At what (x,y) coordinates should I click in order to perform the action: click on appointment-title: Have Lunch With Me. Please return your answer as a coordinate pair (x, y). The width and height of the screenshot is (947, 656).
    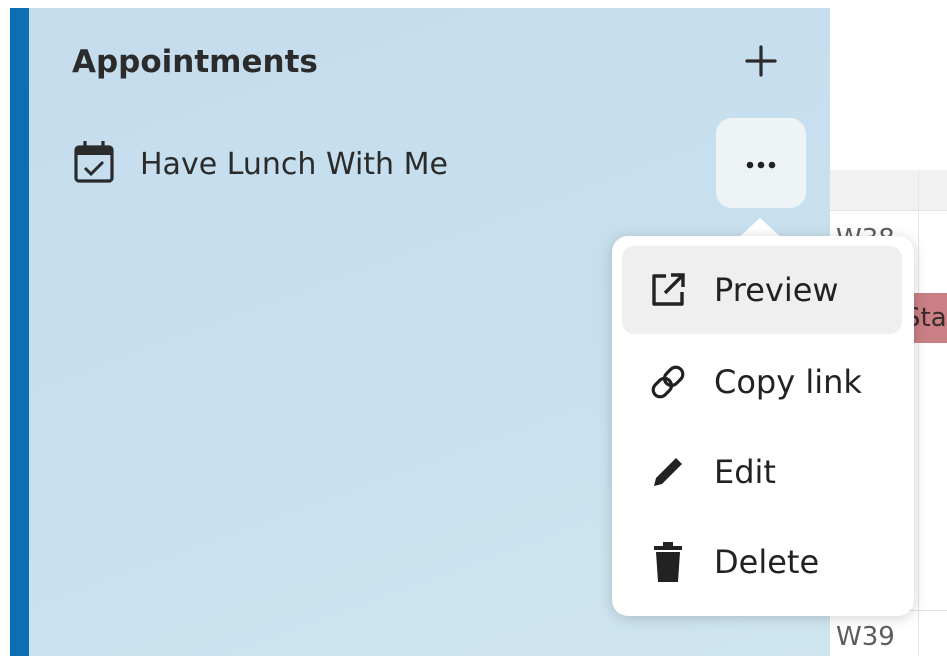
    Looking at the image, I should click on (294, 164).